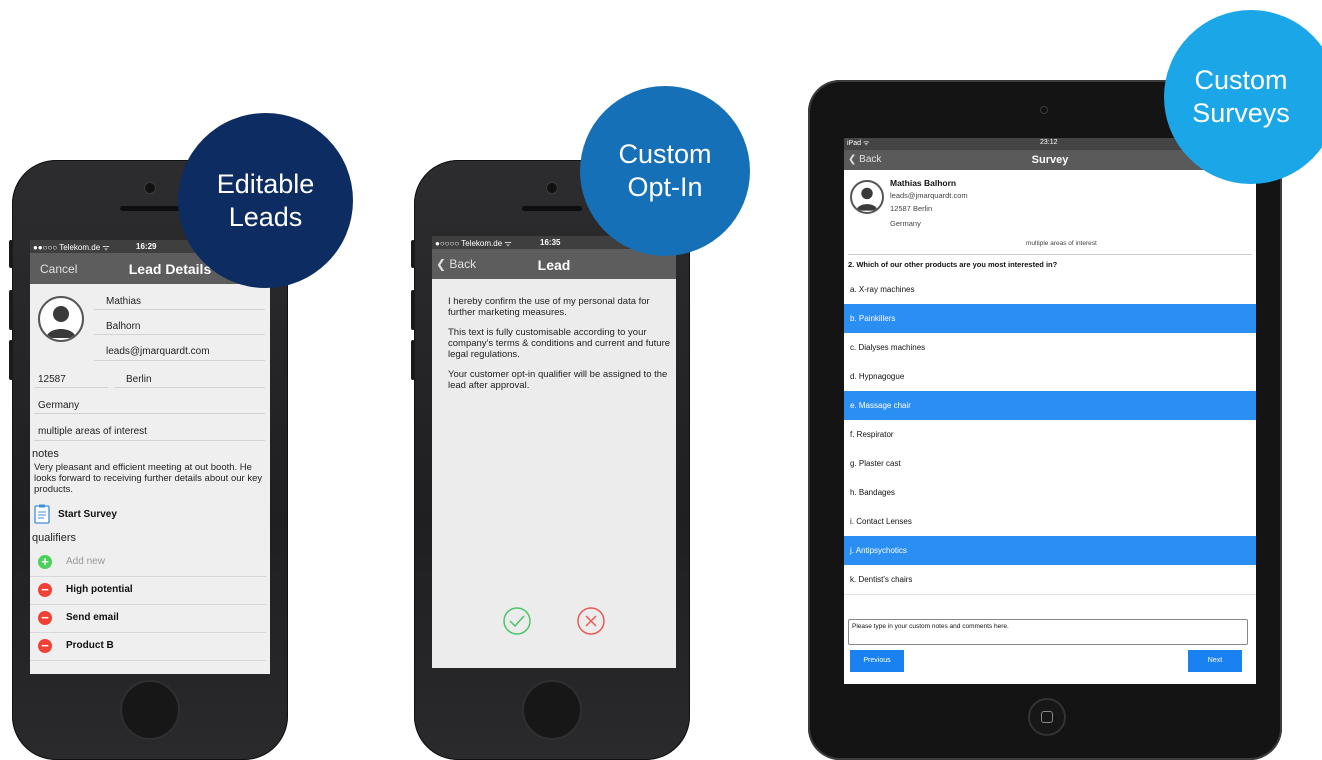  What do you see at coordinates (1049, 142) in the screenshot?
I see `time-text: 23:12` at bounding box center [1049, 142].